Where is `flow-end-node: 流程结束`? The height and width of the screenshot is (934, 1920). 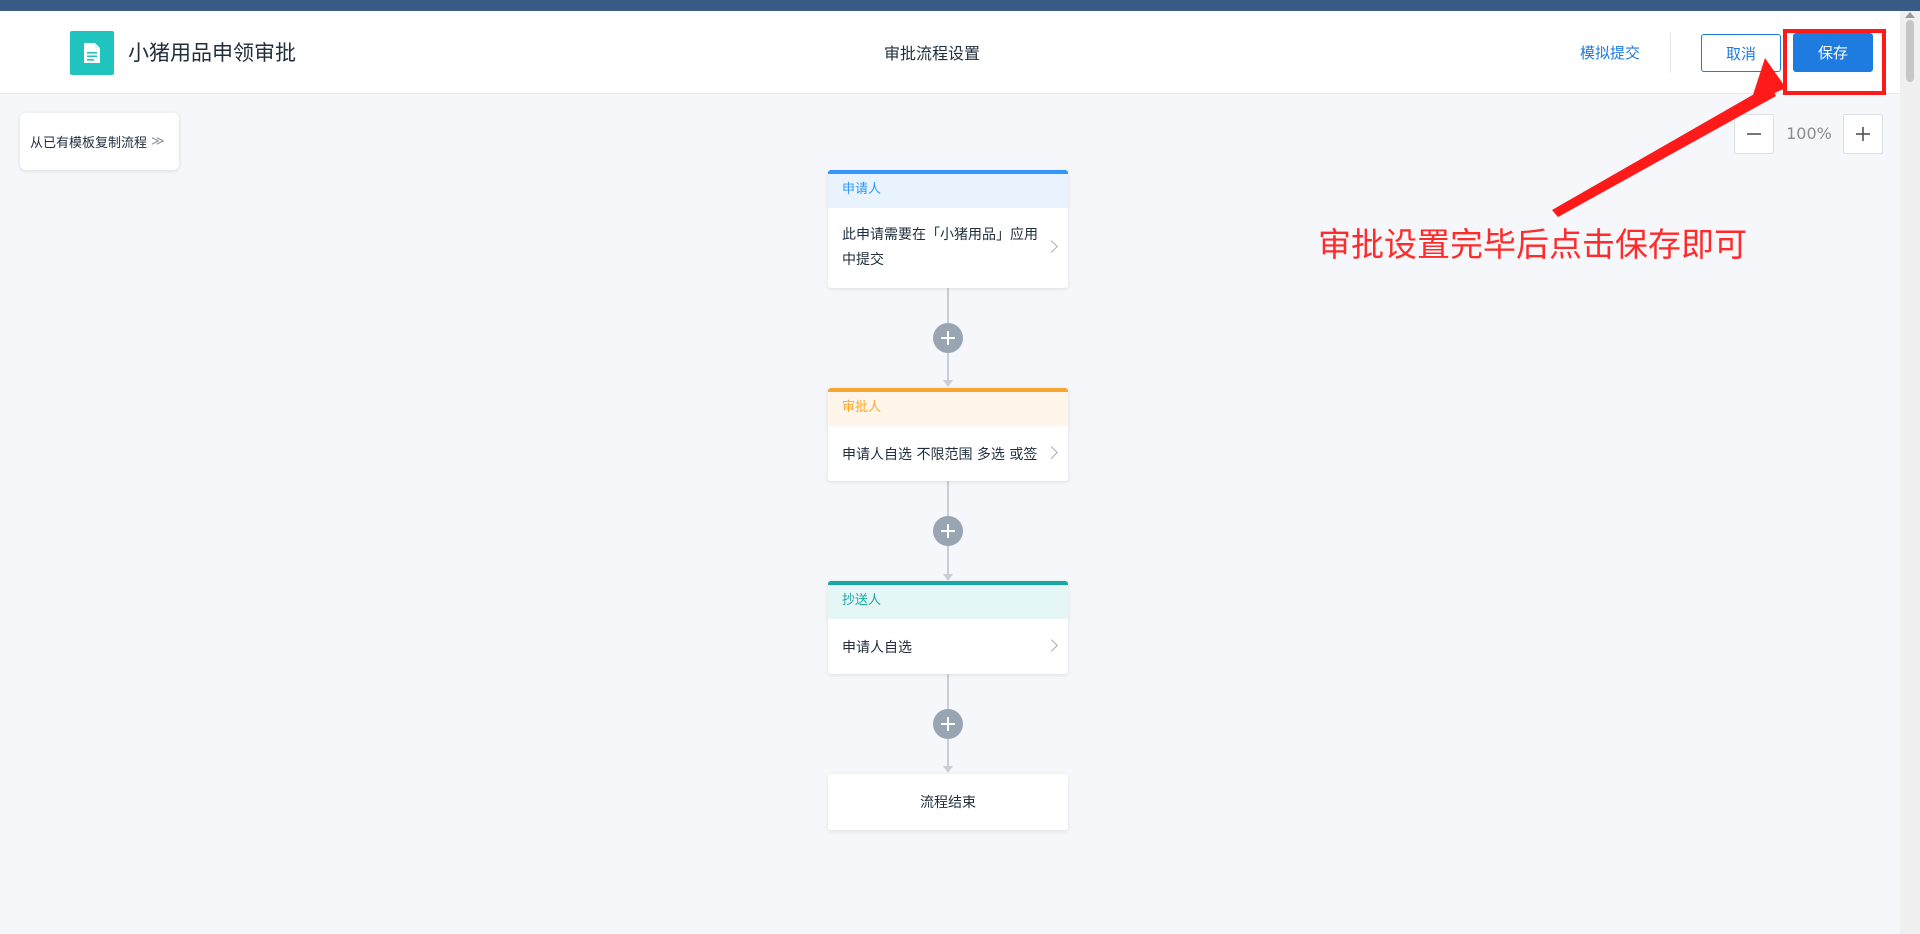 flow-end-node: 流程结束 is located at coordinates (948, 802).